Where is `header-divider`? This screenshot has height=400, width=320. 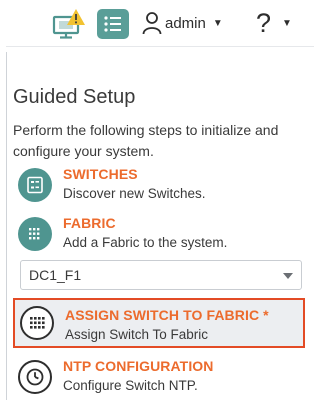 header-divider is located at coordinates (160, 46).